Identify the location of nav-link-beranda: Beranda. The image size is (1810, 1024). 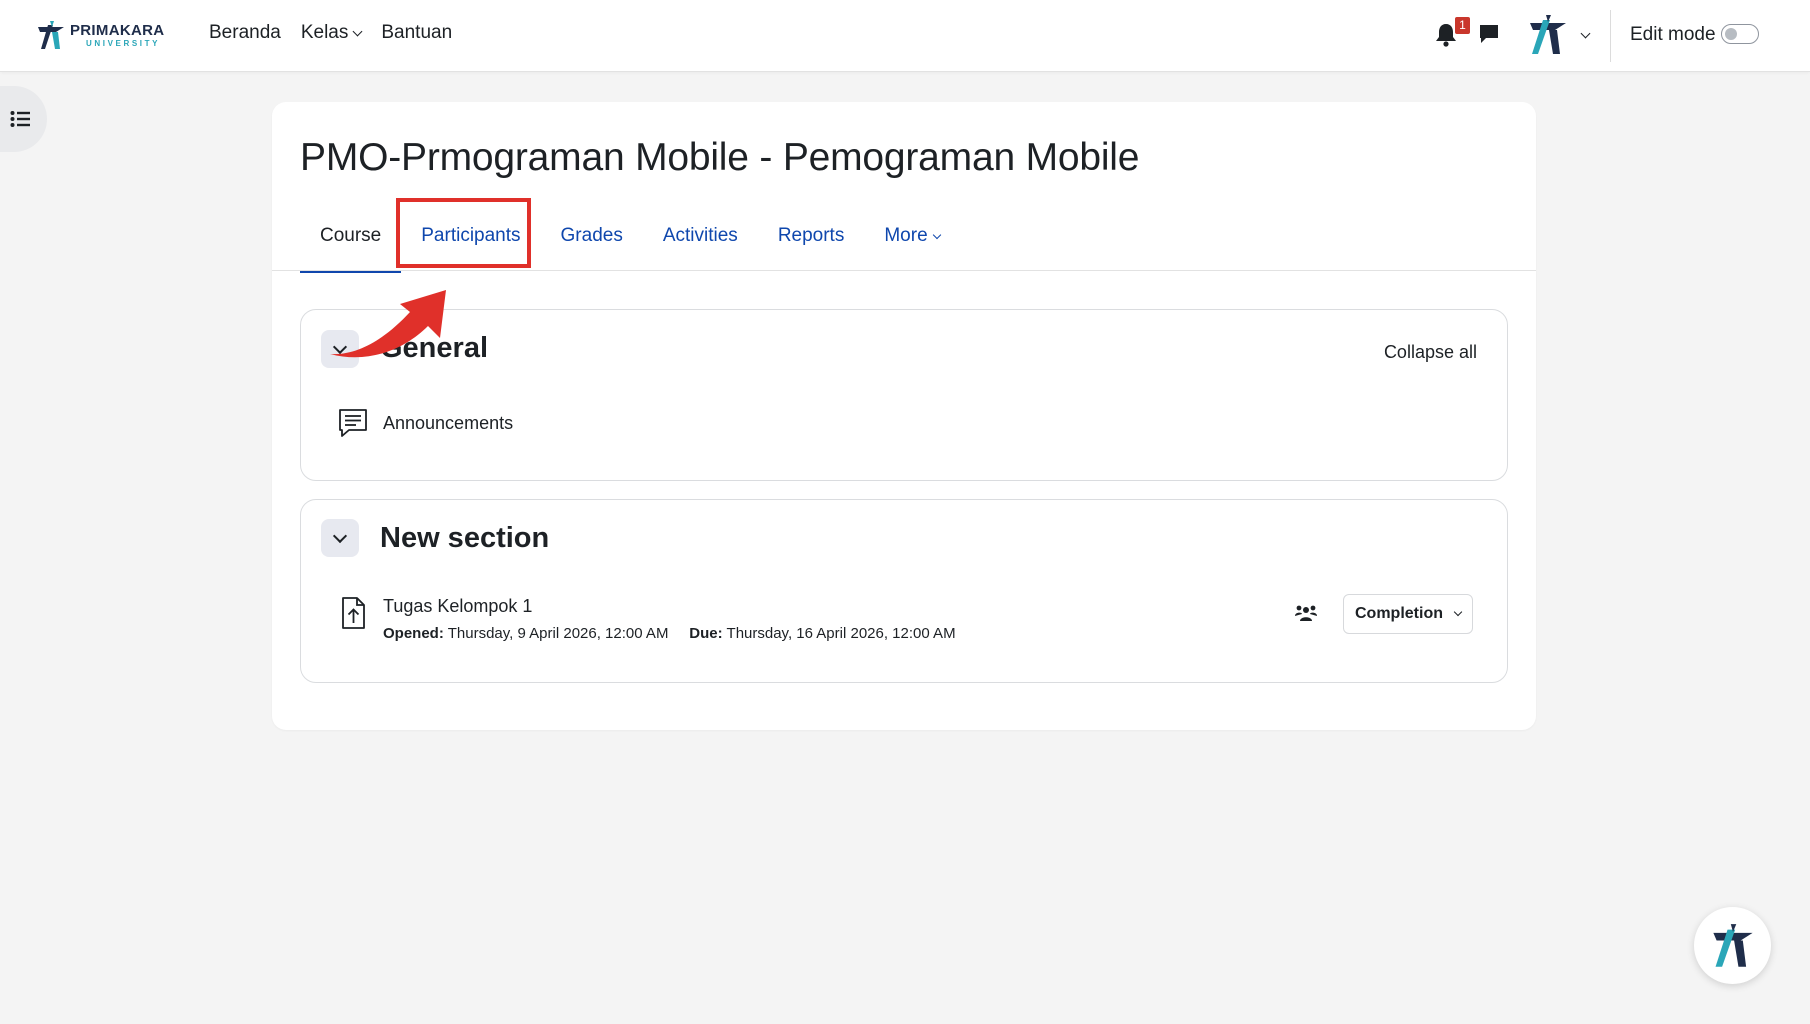
(245, 33).